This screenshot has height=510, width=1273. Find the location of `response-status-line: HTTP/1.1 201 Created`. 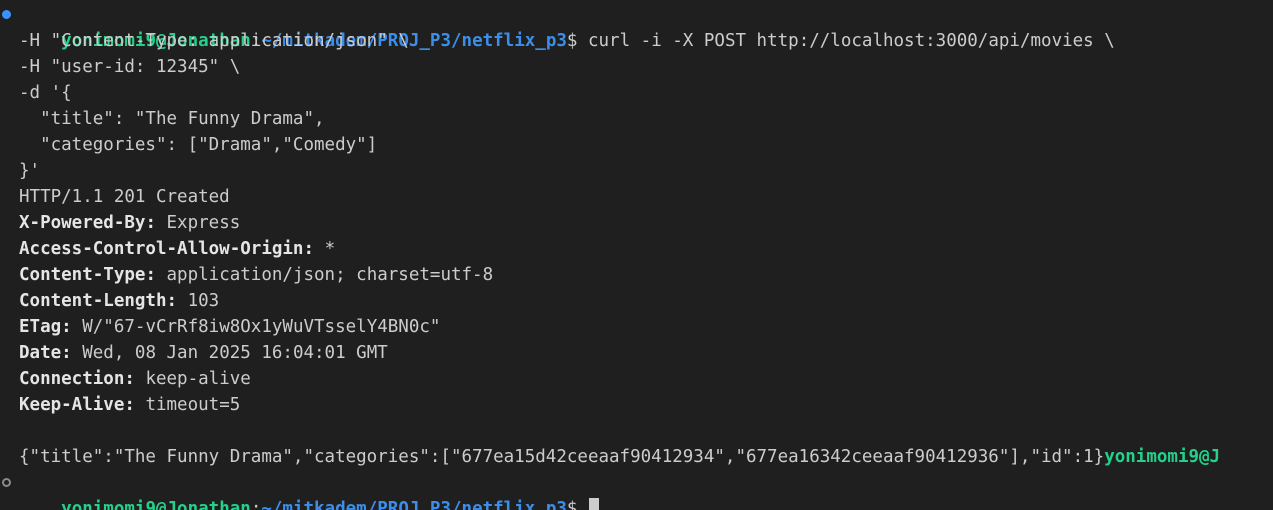

response-status-line: HTTP/1.1 201 Created is located at coordinates (124, 197).